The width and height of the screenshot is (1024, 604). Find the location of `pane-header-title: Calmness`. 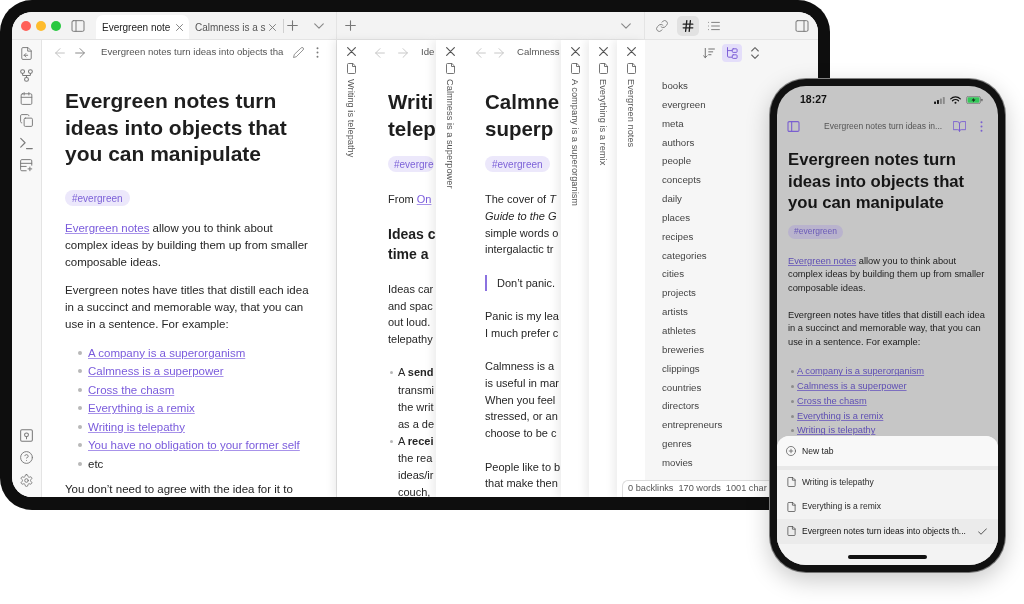

pane-header-title: Calmness is located at coordinates (538, 52).